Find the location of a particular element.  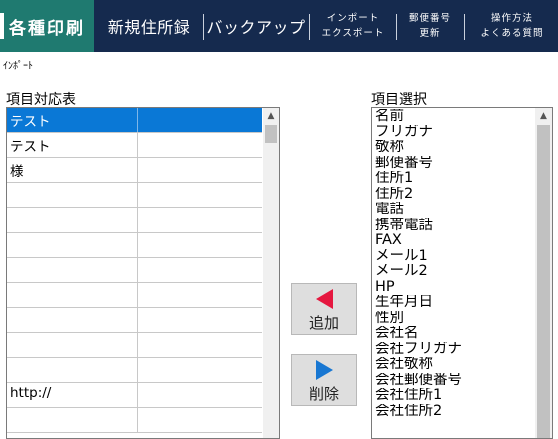

field-cell: 様 is located at coordinates (72, 170).